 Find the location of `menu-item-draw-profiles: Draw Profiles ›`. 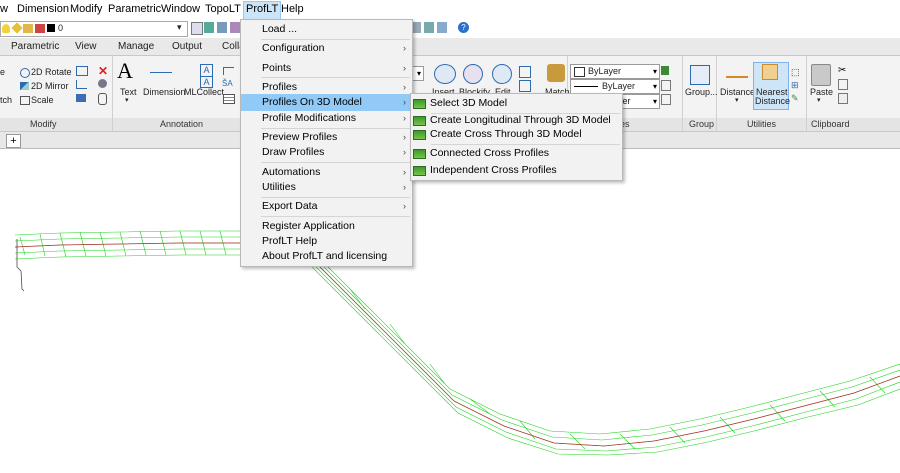

menu-item-draw-profiles: Draw Profiles › is located at coordinates (326, 152).